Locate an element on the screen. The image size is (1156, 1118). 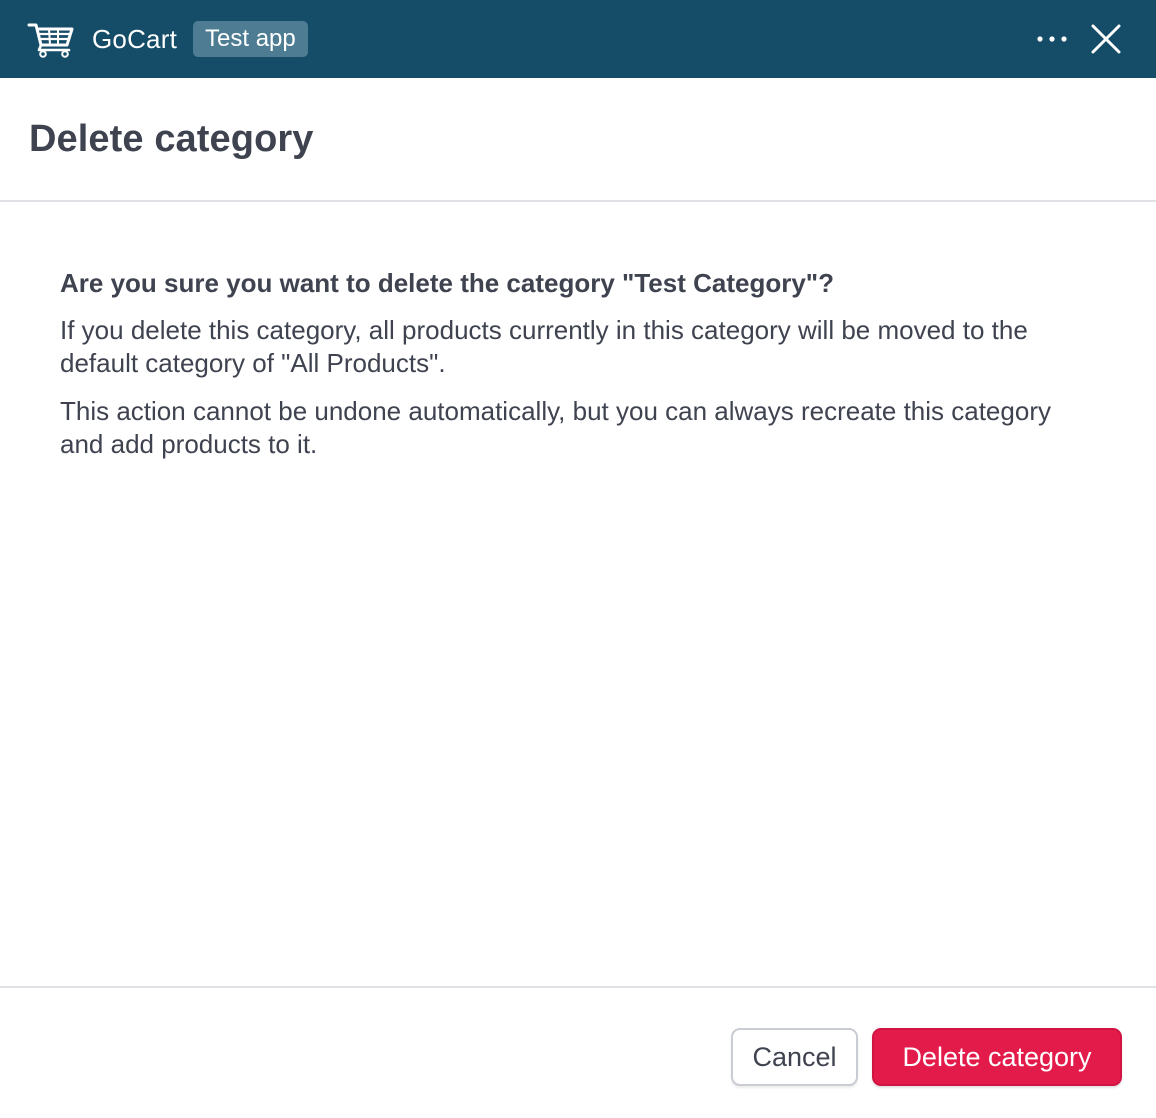
dialog-footer: Cancel Delete category is located at coordinates (578, 1052).